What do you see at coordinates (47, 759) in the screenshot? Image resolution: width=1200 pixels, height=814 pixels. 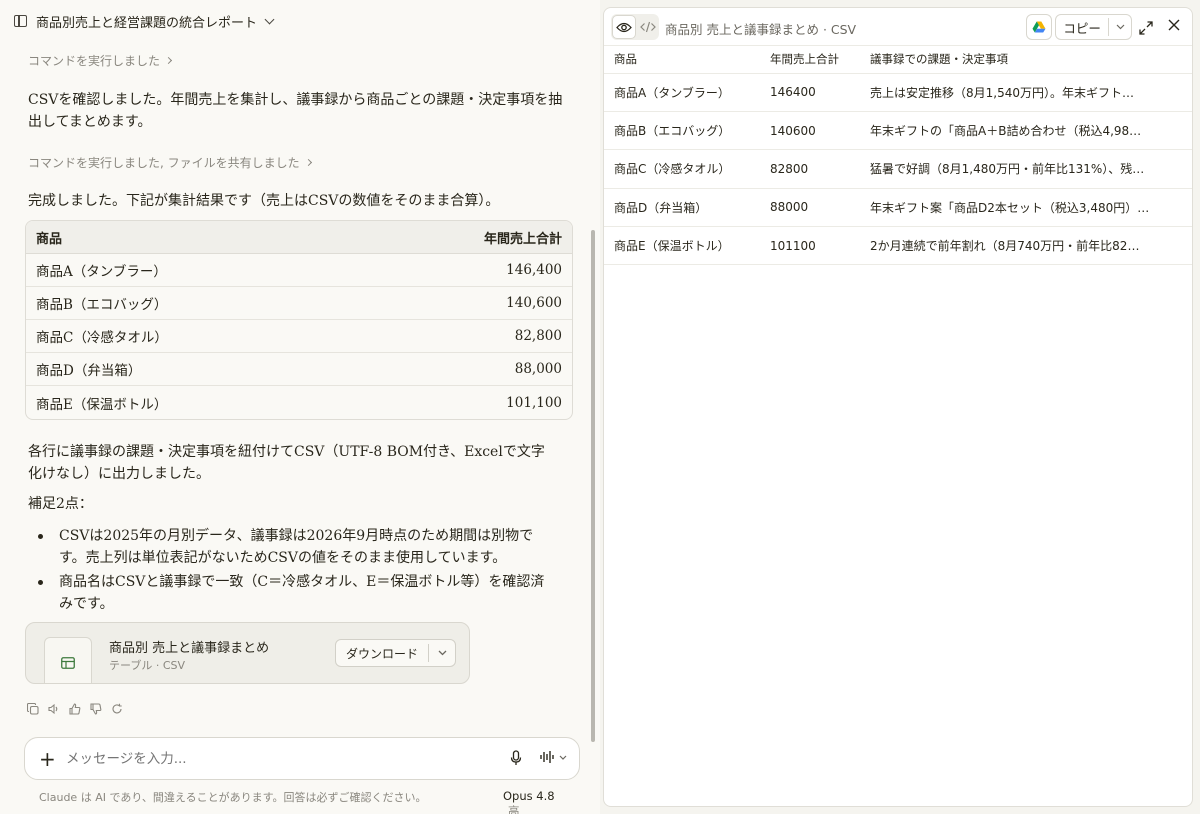 I see `plus-icon: +` at bounding box center [47, 759].